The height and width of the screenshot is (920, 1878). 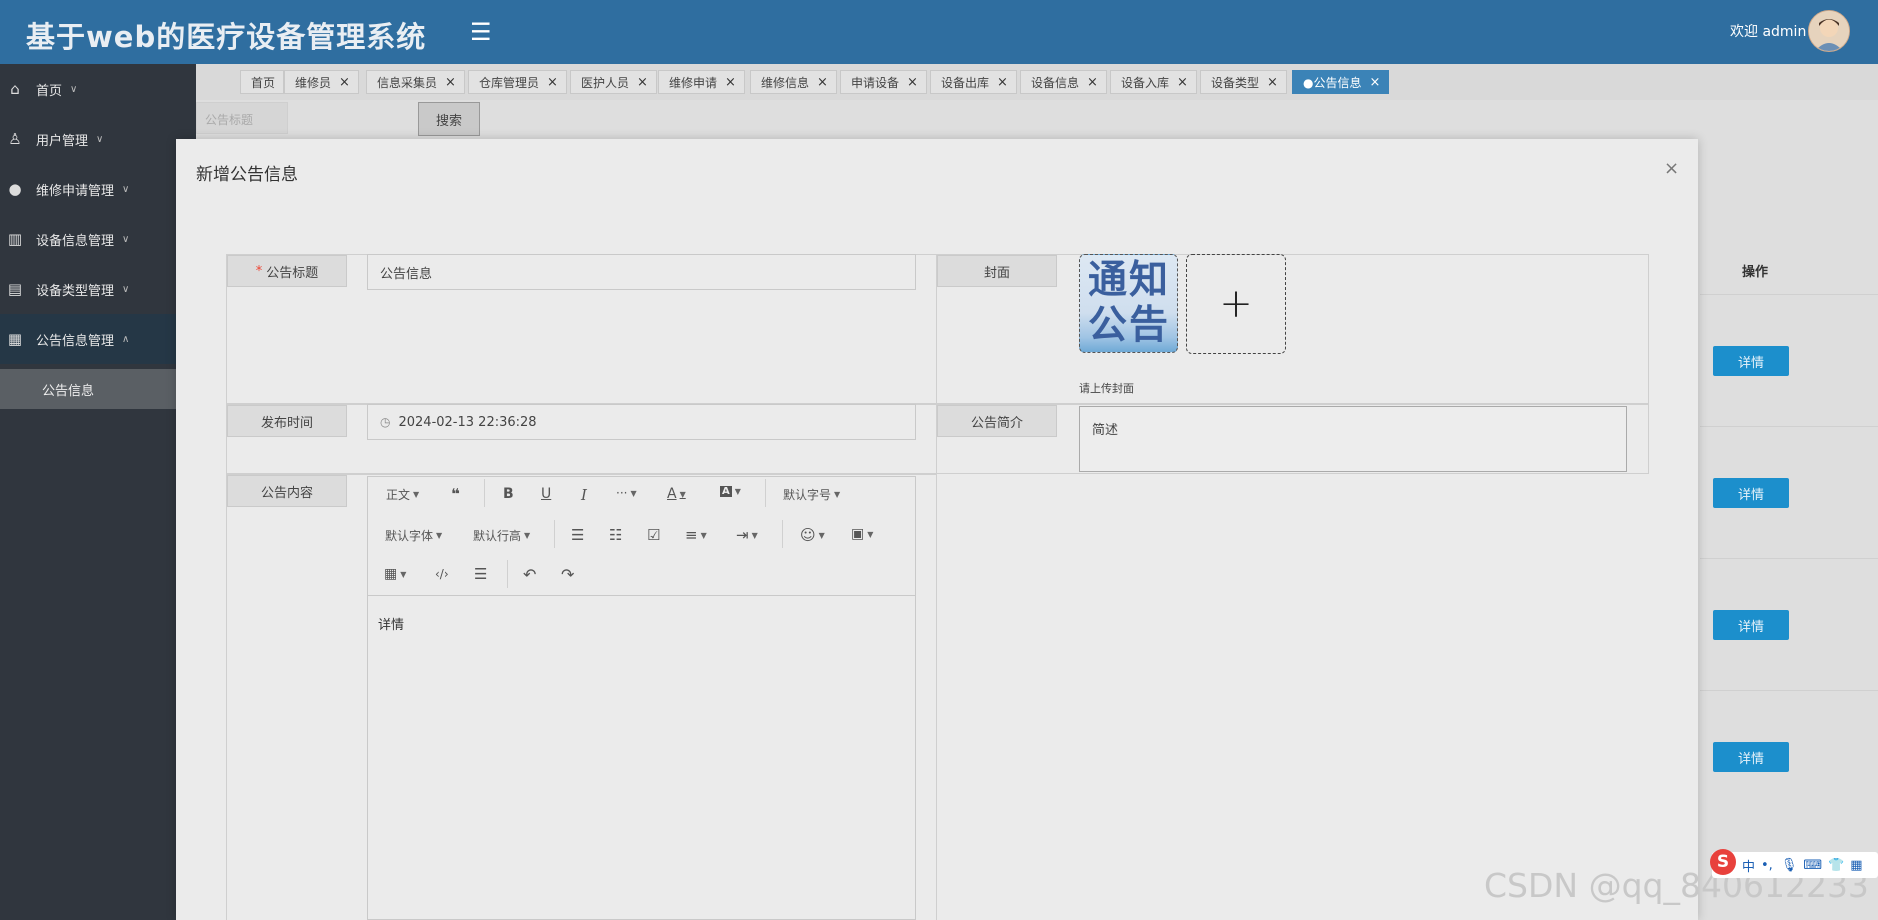 I want to click on tab-home: 首页, so click(x=262, y=82).